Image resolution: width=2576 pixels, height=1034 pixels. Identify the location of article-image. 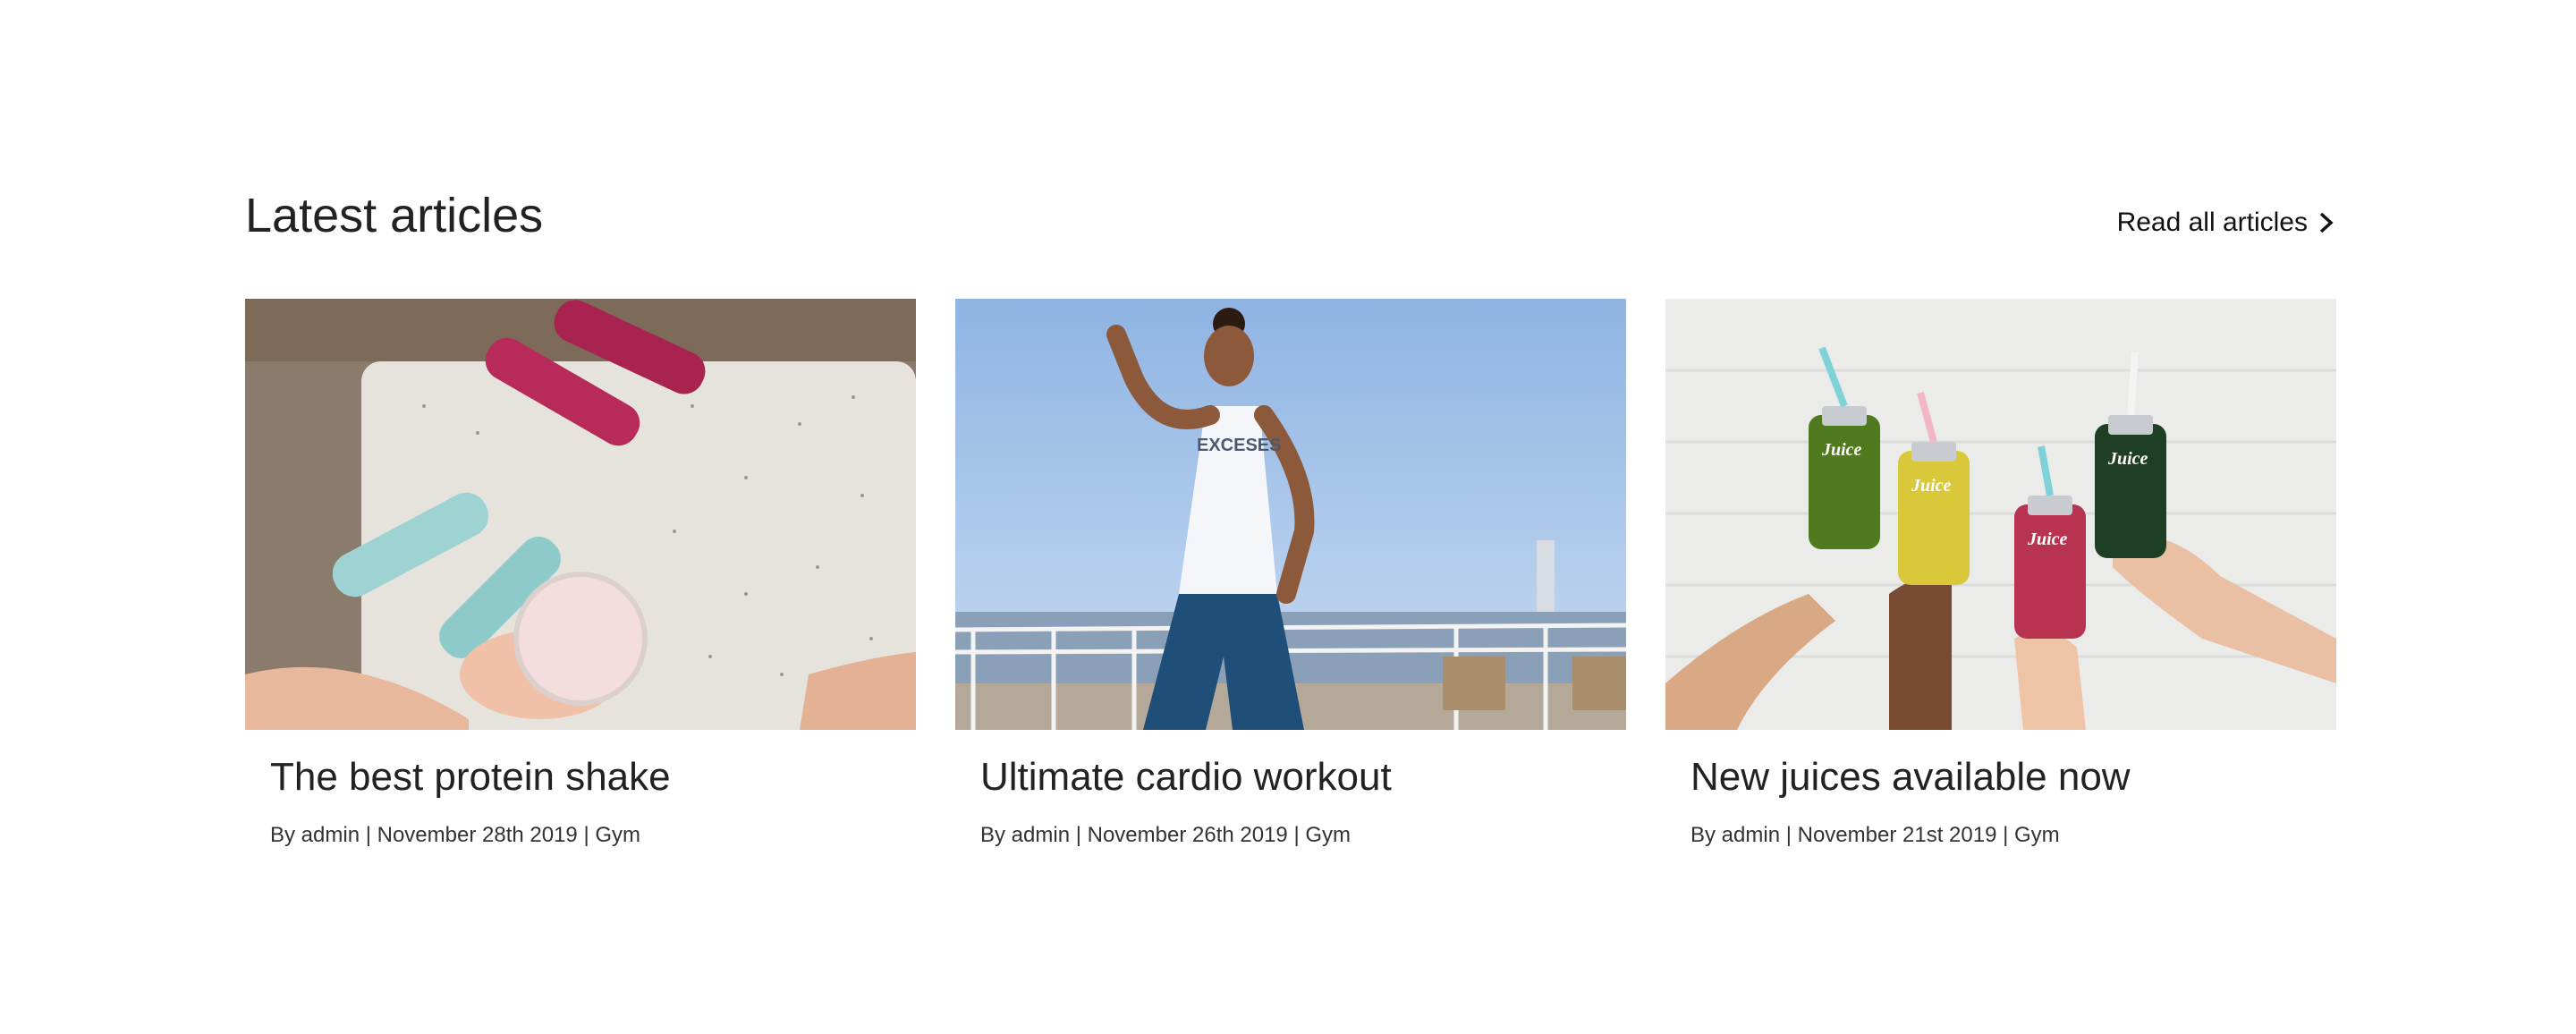
(580, 515).